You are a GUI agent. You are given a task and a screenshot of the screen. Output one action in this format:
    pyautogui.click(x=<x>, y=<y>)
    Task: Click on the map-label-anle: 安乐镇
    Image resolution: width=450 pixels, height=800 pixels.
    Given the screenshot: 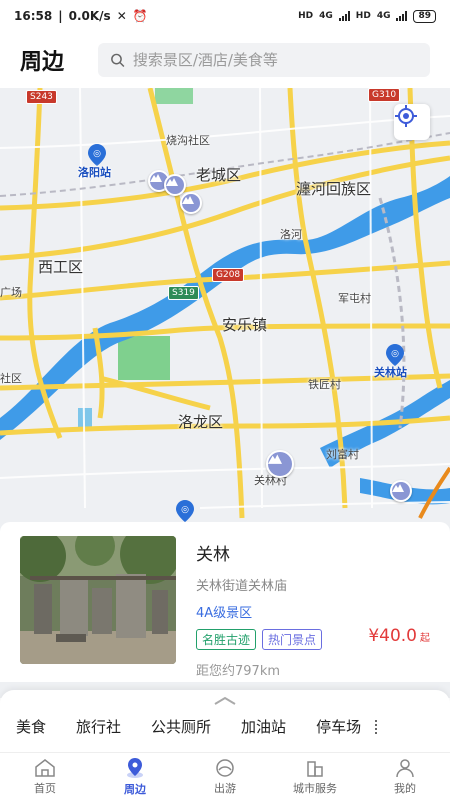 What is the action you would take?
    pyautogui.click(x=245, y=325)
    